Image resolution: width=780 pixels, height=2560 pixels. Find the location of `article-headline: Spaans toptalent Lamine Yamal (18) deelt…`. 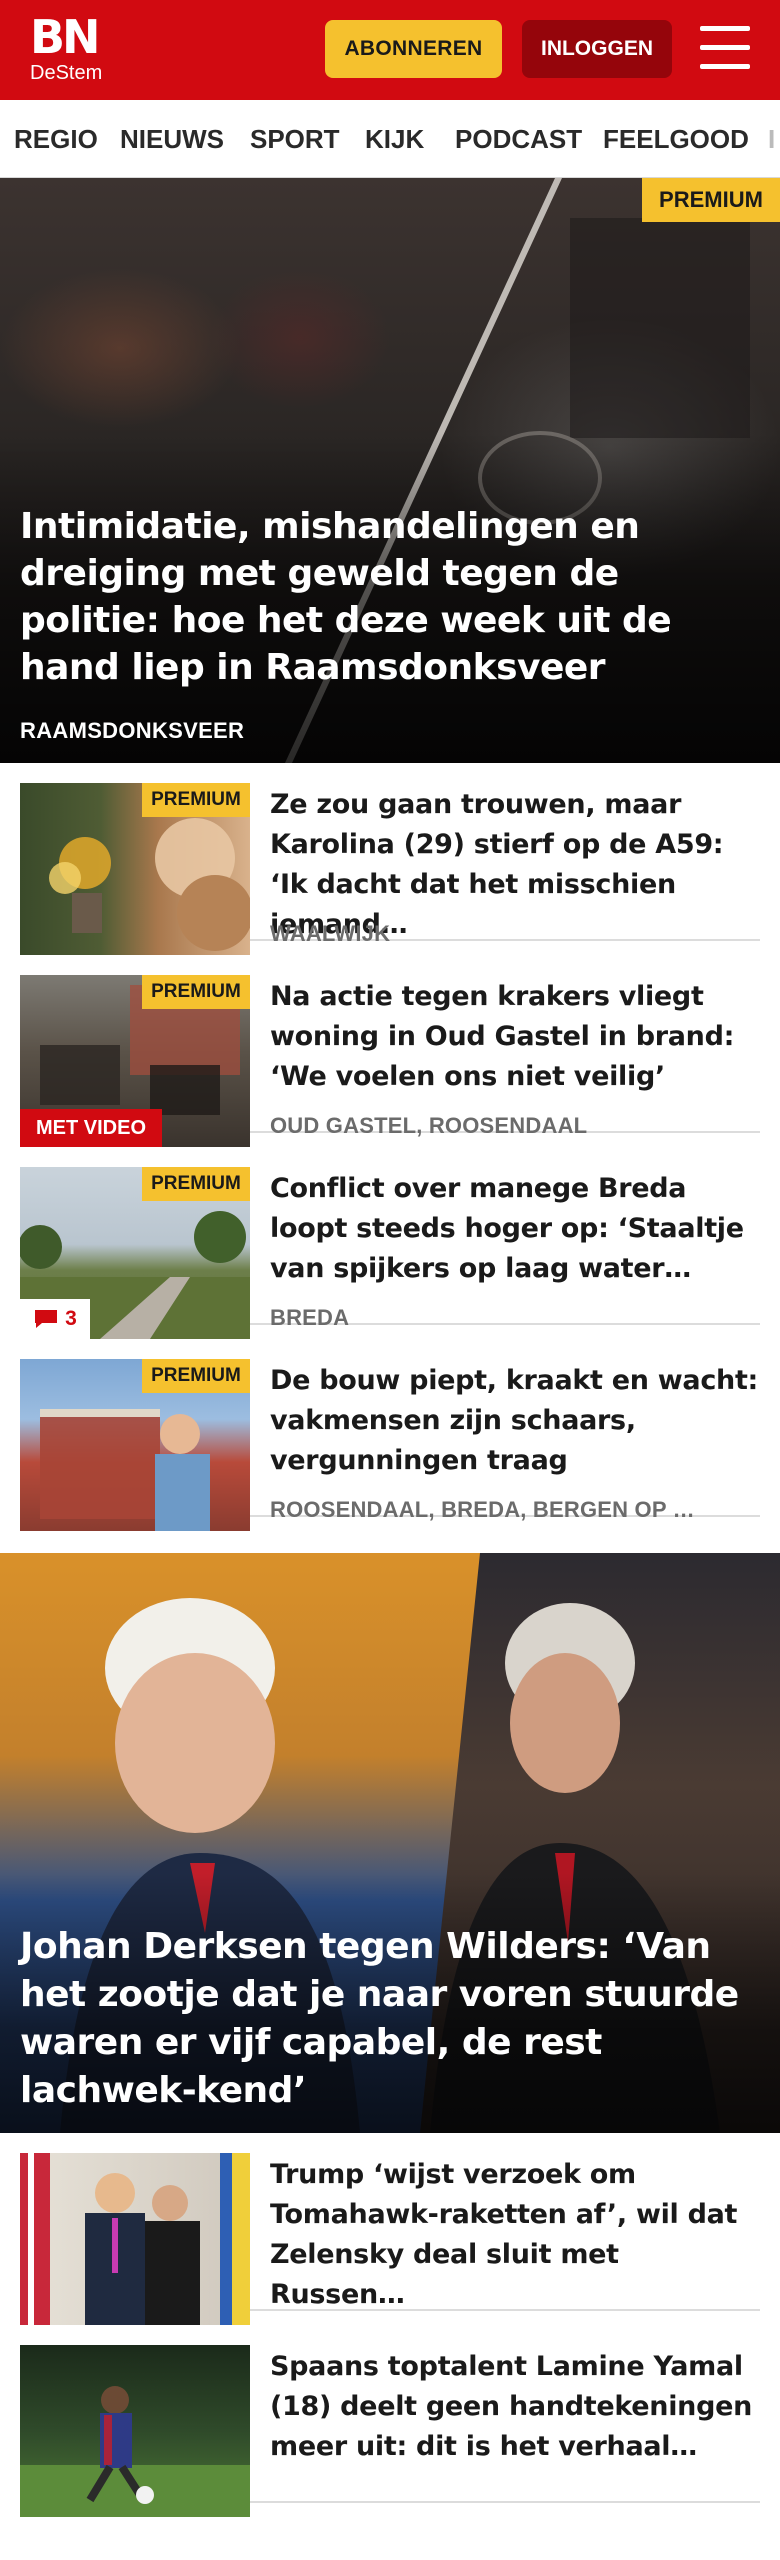

article-headline: Spaans toptalent Lamine Yamal (18) deelt… is located at coordinates (515, 2407).